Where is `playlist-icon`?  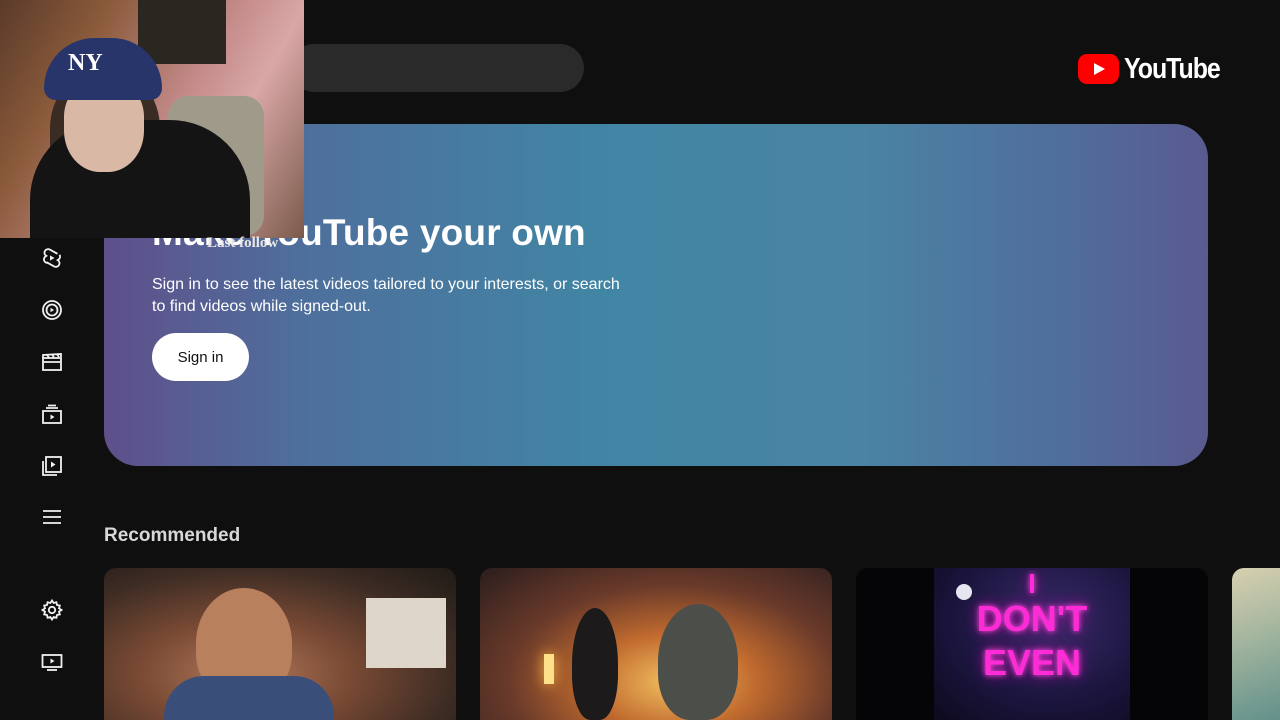
playlist-icon is located at coordinates (52, 466).